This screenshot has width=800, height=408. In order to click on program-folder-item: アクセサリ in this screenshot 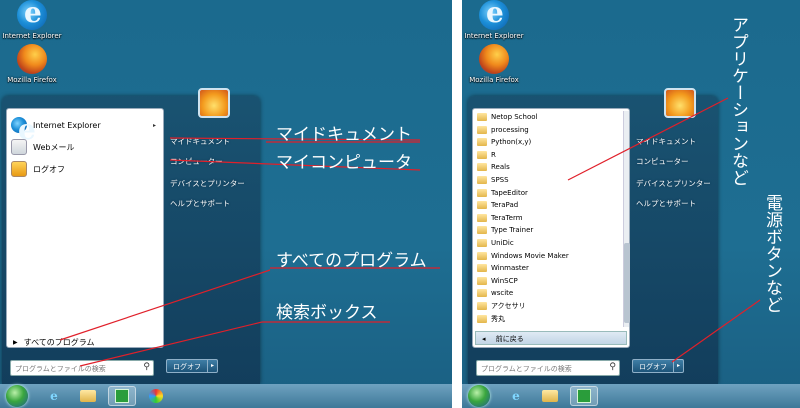, I will do `click(501, 306)`.